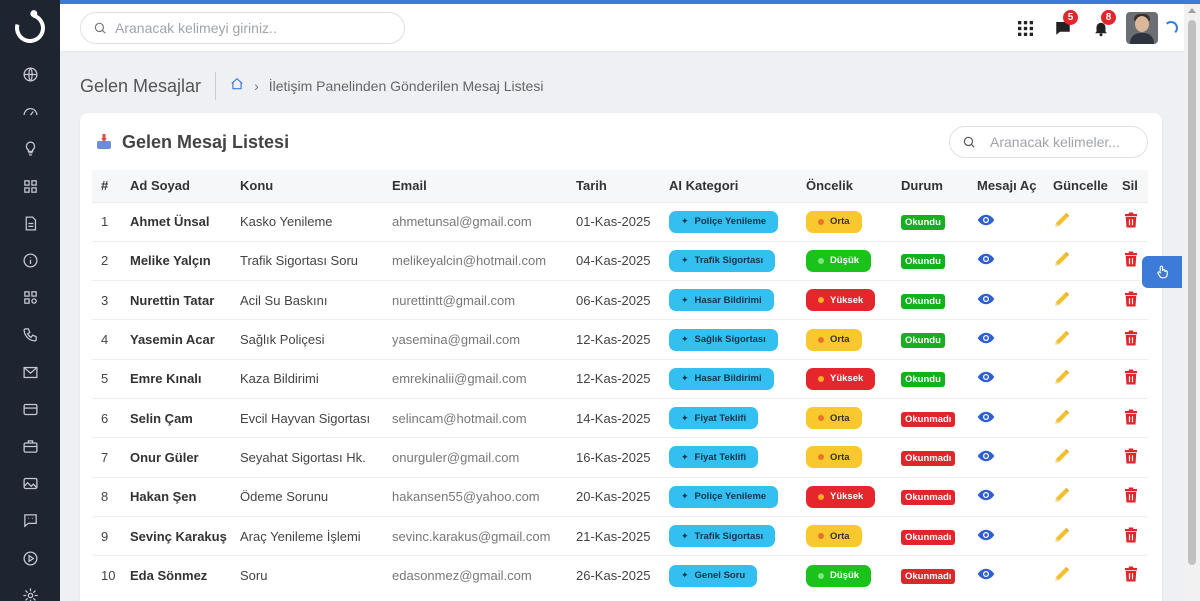 This screenshot has width=1200, height=601. Describe the element at coordinates (845, 576) in the screenshot. I see `priority-label: Düşük` at that location.